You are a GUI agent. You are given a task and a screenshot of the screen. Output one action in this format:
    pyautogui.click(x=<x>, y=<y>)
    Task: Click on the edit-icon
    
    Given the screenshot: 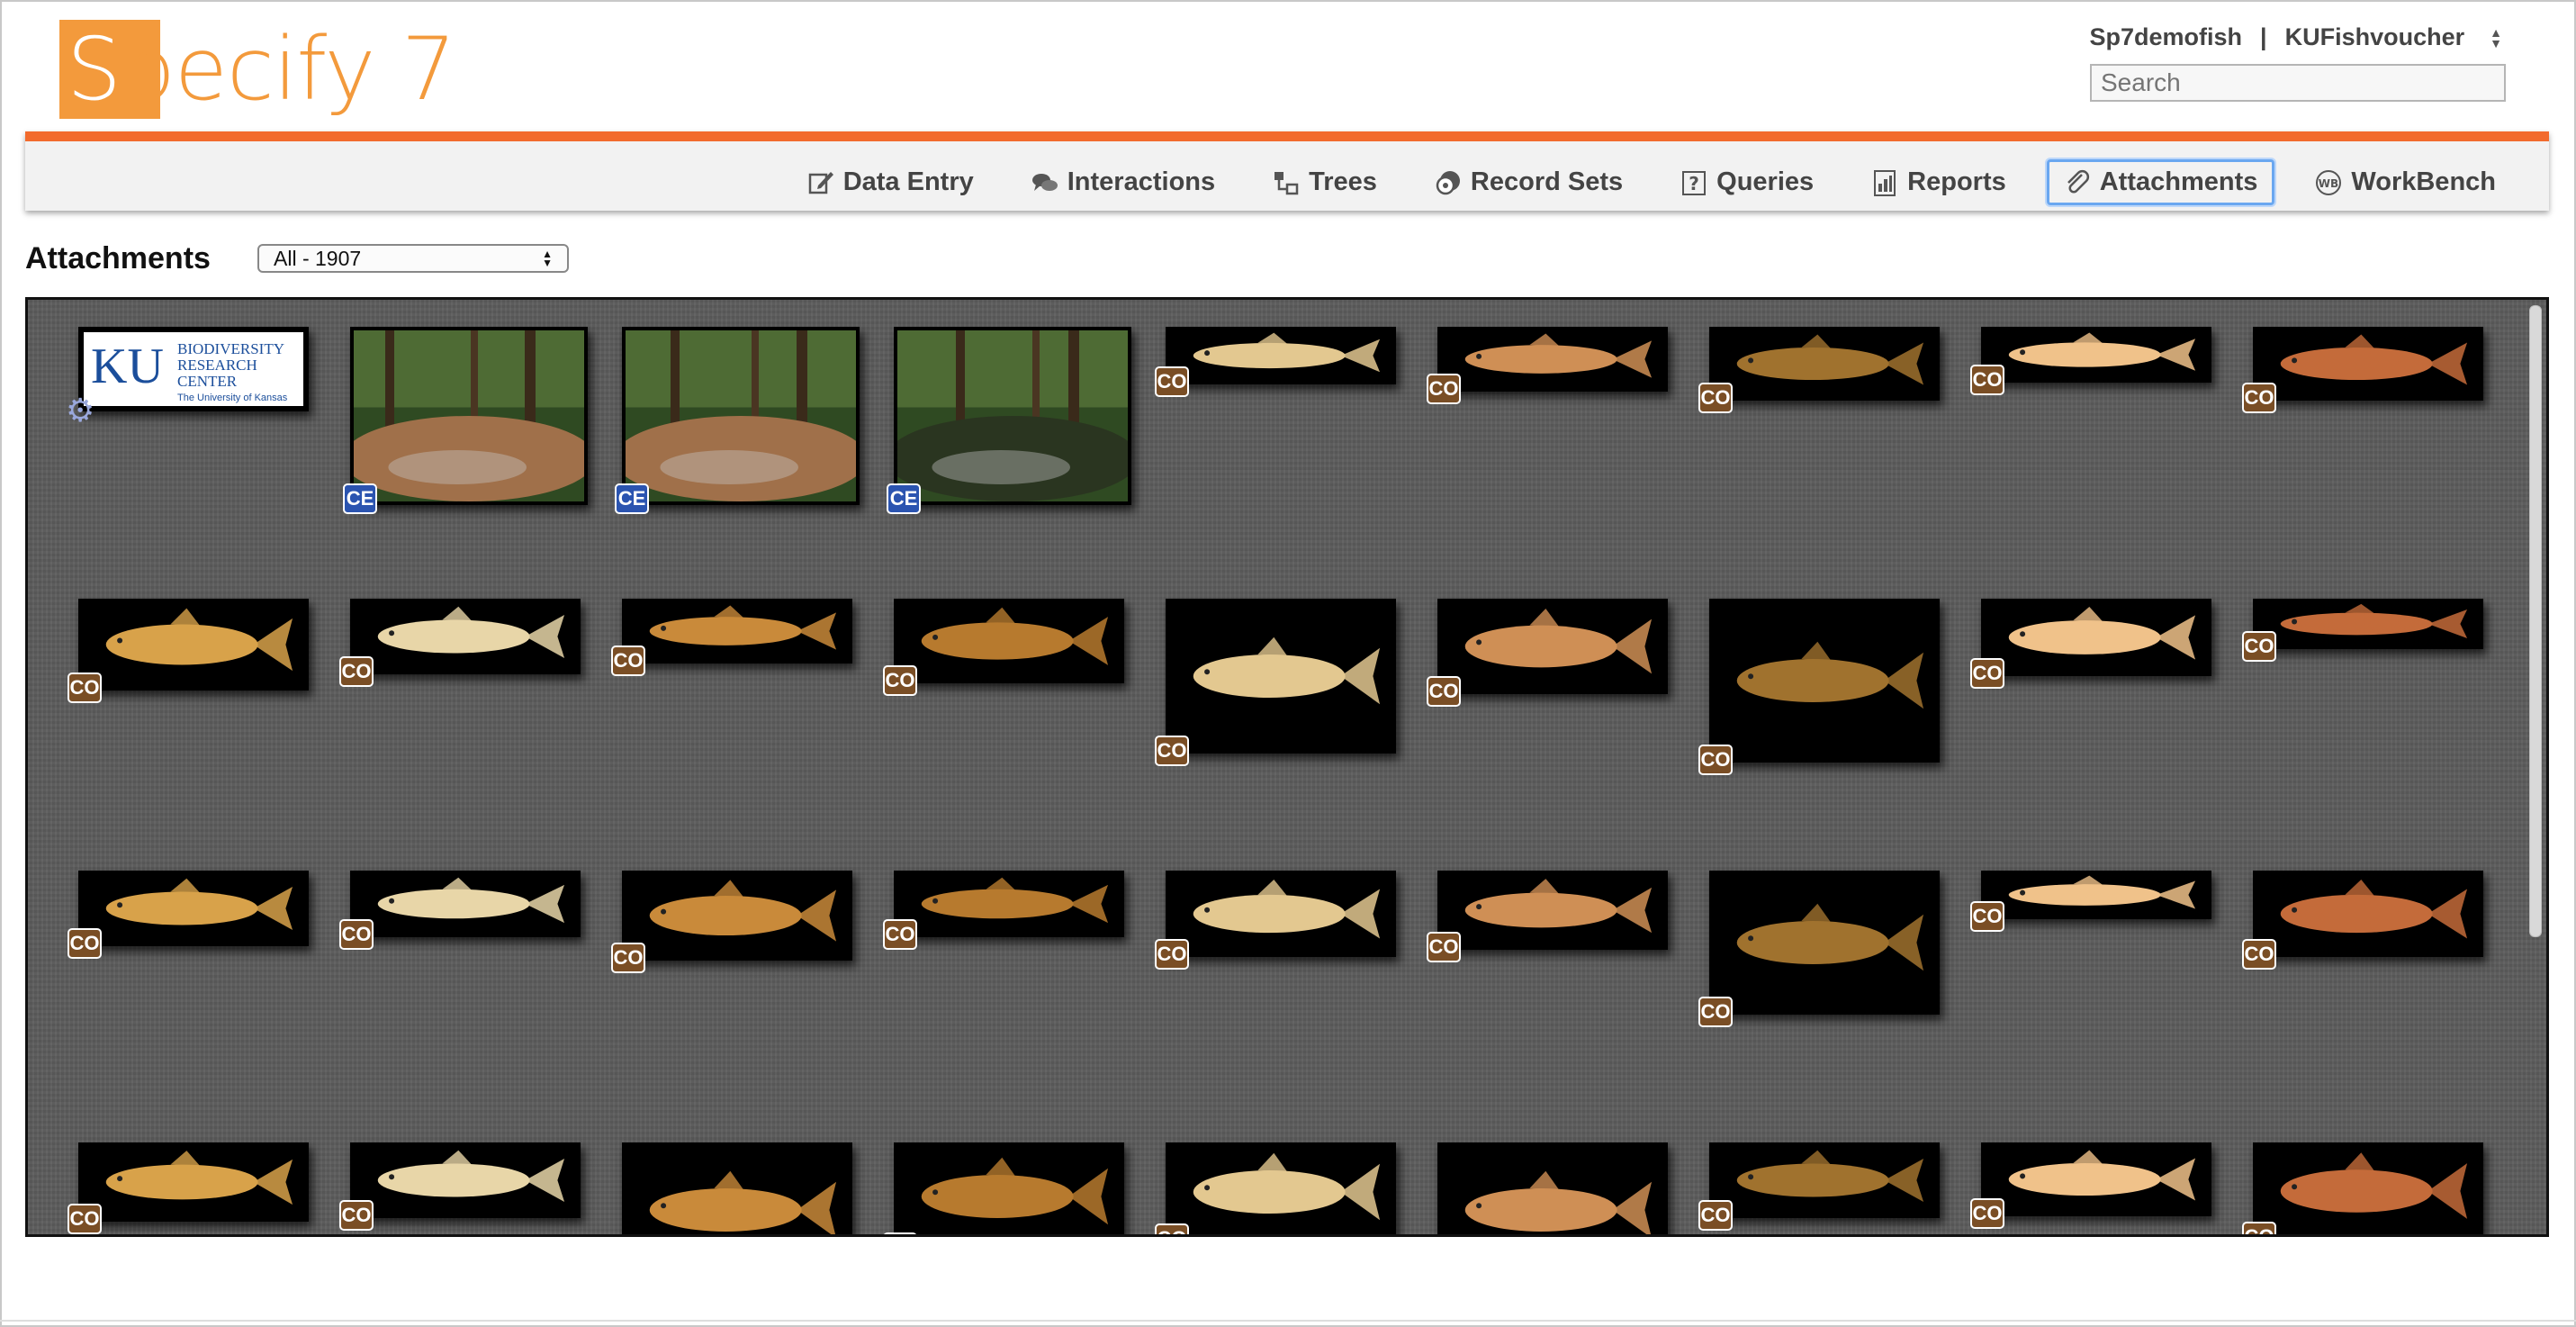 What is the action you would take?
    pyautogui.click(x=820, y=182)
    